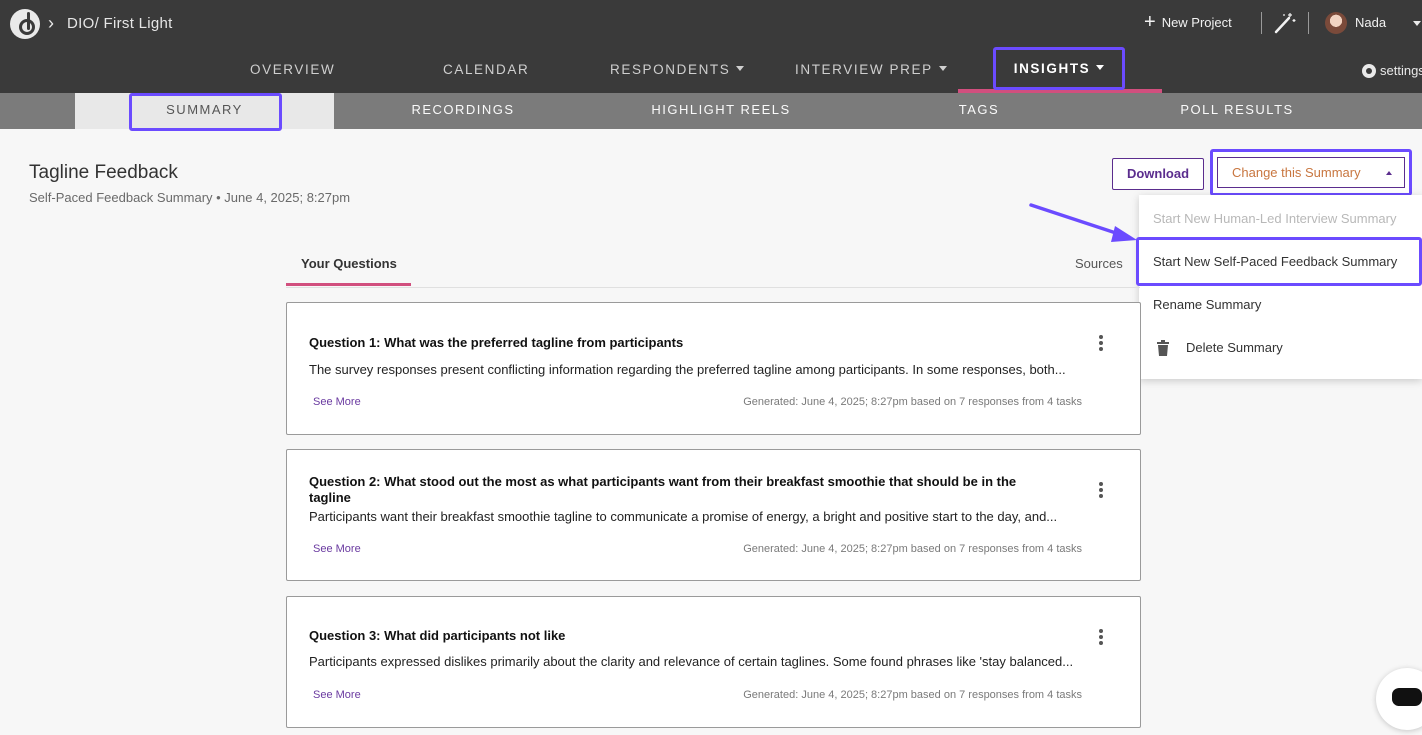 This screenshot has height=735, width=1422. What do you see at coordinates (1389, 173) in the screenshot?
I see `caret-up-icon` at bounding box center [1389, 173].